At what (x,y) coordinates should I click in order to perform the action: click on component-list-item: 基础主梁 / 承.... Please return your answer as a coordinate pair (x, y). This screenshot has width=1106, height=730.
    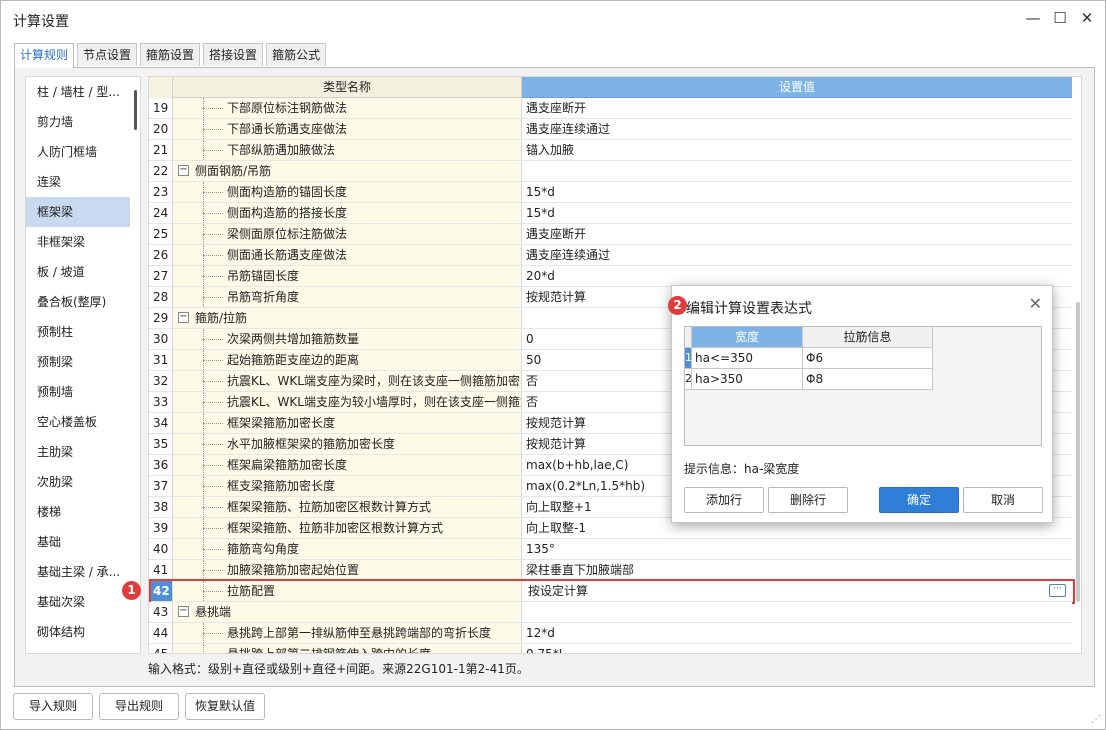
    Looking at the image, I should click on (83, 572).